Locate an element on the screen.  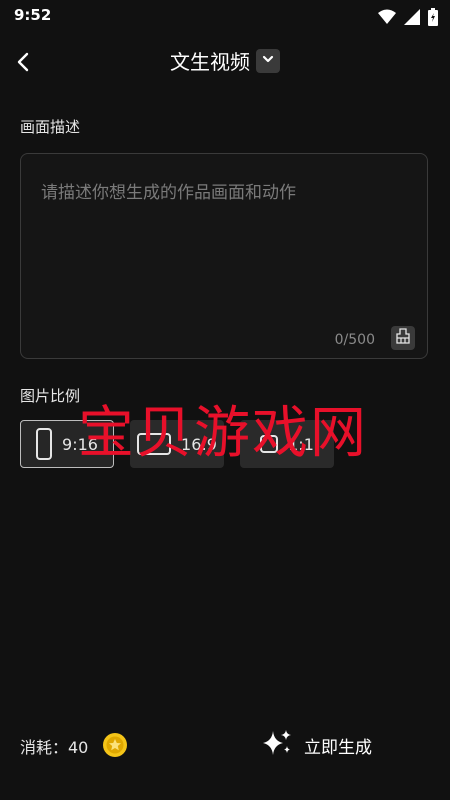
title-selector: 文生视频 is located at coordinates (225, 60).